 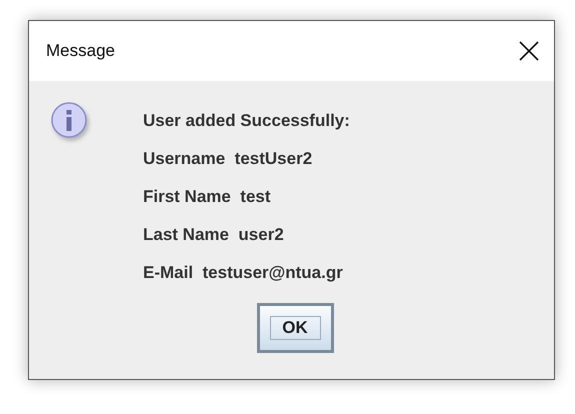 I want to click on ok-button: OK, so click(x=295, y=328).